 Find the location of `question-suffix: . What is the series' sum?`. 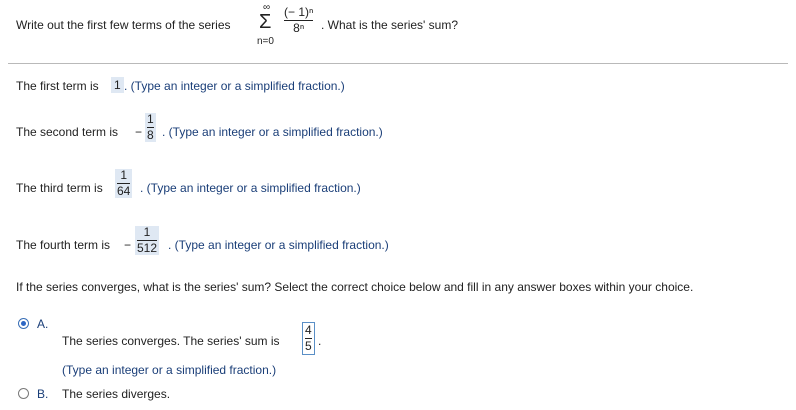

question-suffix: . What is the series' sum? is located at coordinates (390, 25).